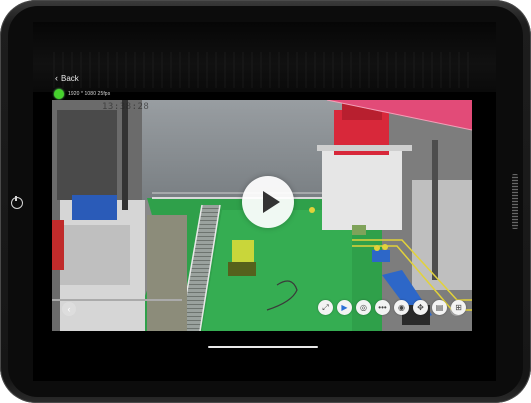 This screenshot has width=531, height=403. What do you see at coordinates (420, 307) in the screenshot?
I see `ptz-icon: ✥` at bounding box center [420, 307].